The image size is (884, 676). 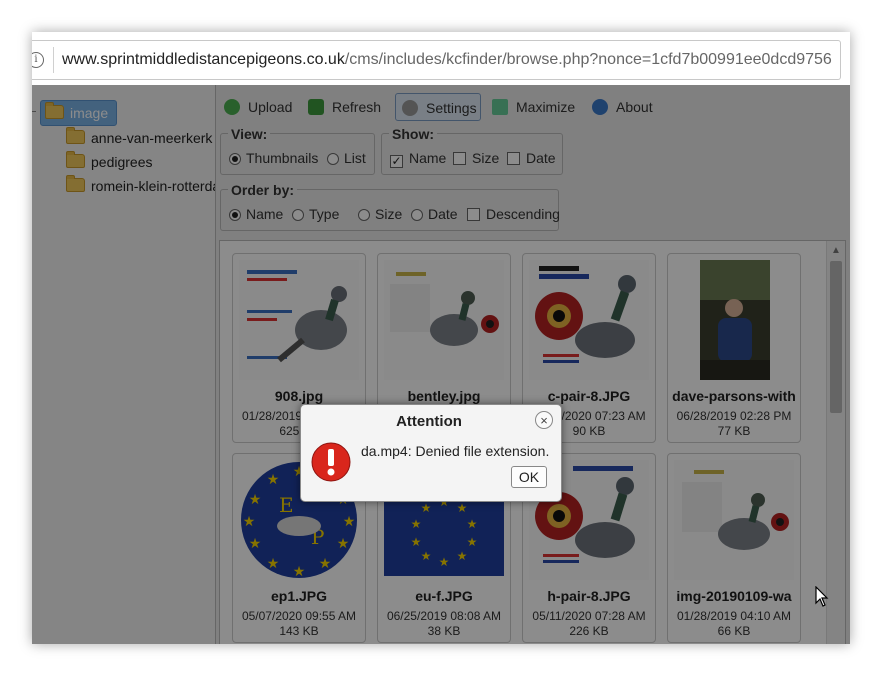 I want to click on url-host: www.sprintmiddledistancepigeons.co.uk, so click(x=203, y=59).